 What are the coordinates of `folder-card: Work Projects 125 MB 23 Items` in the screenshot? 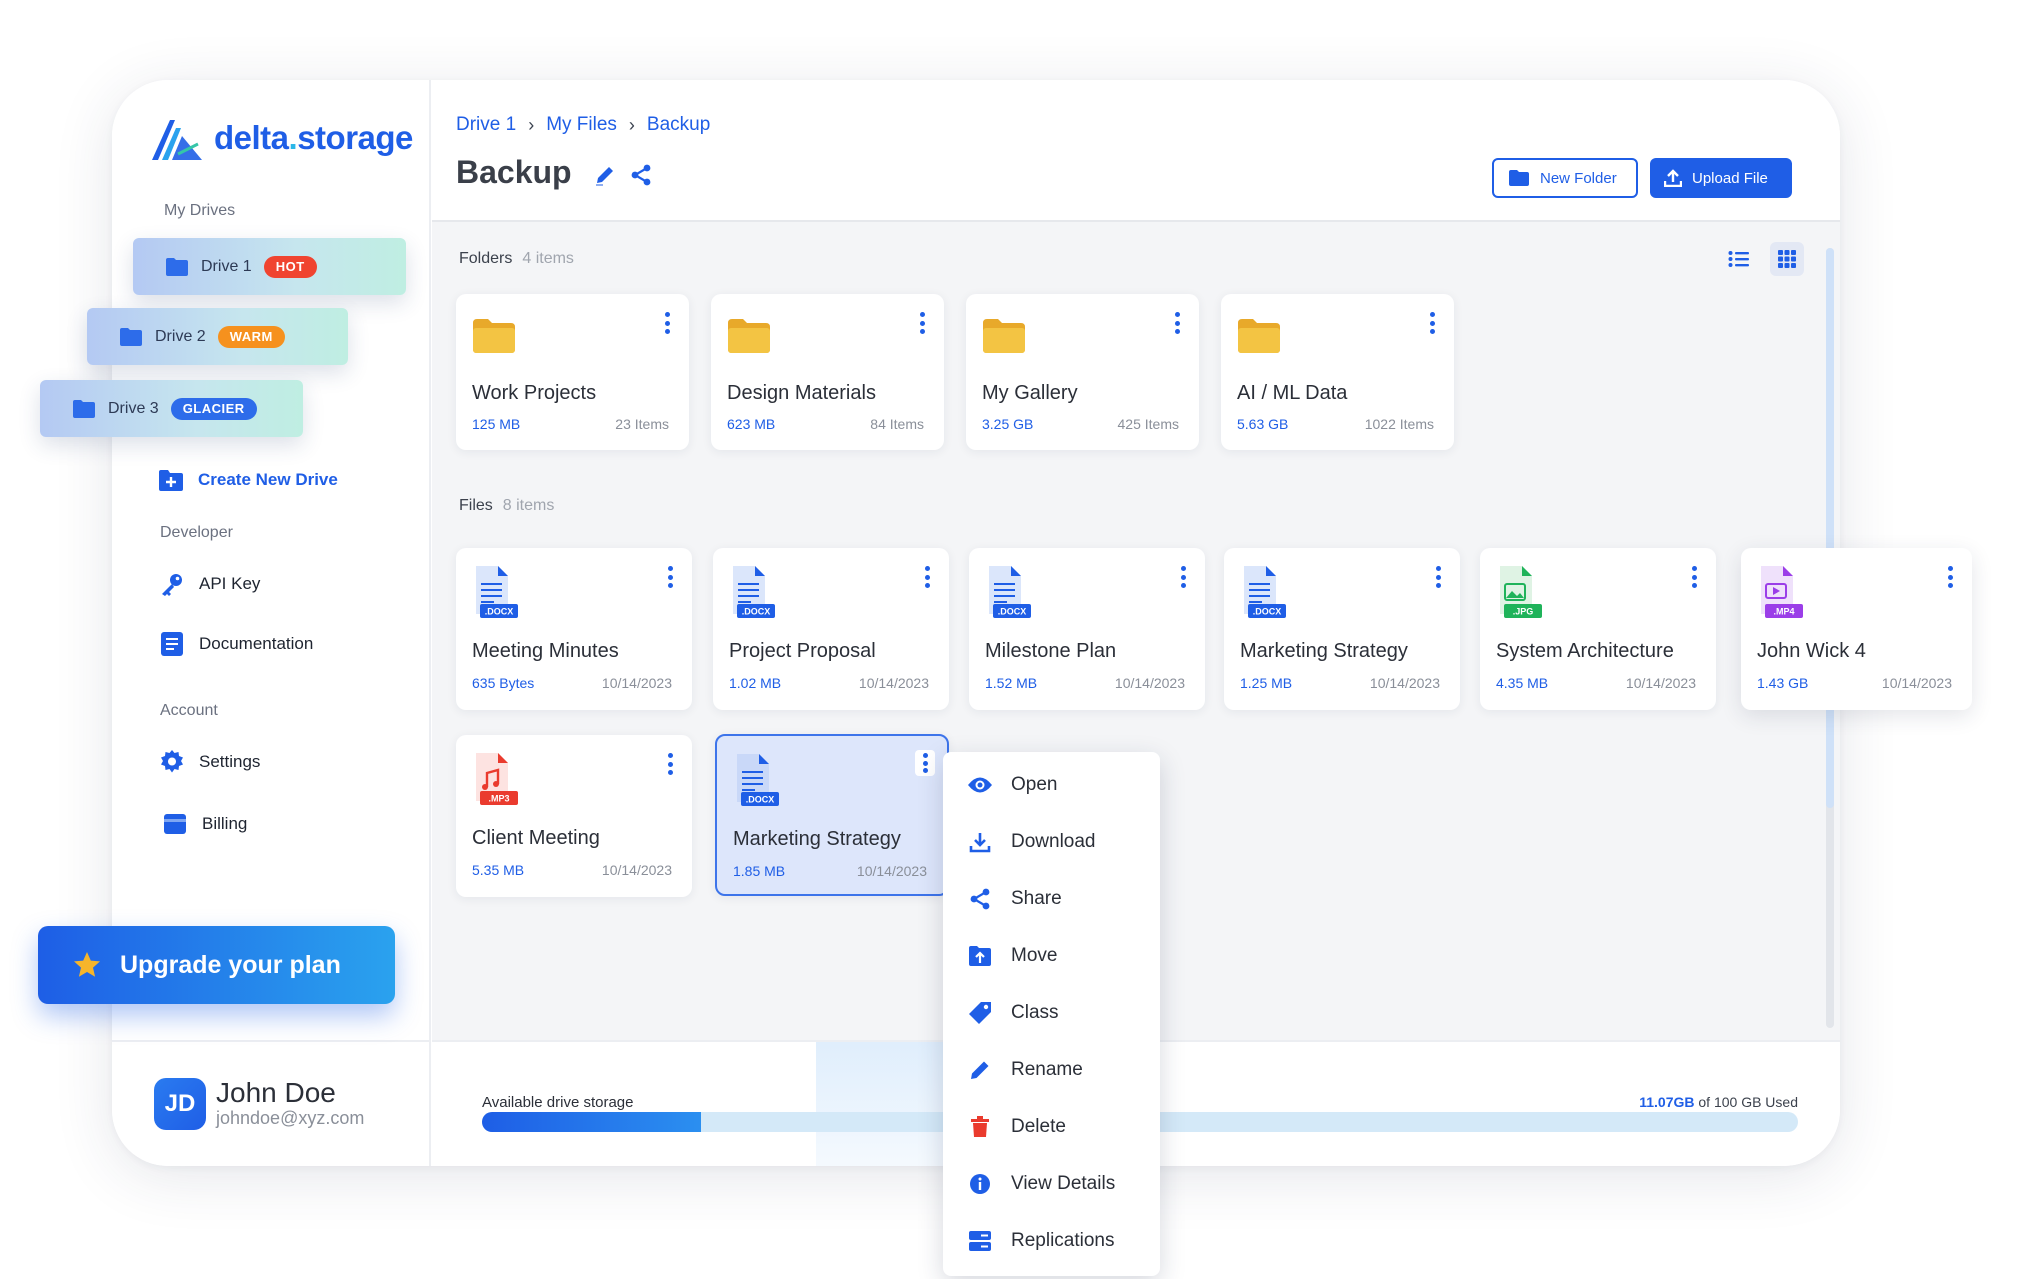 It's located at (572, 372).